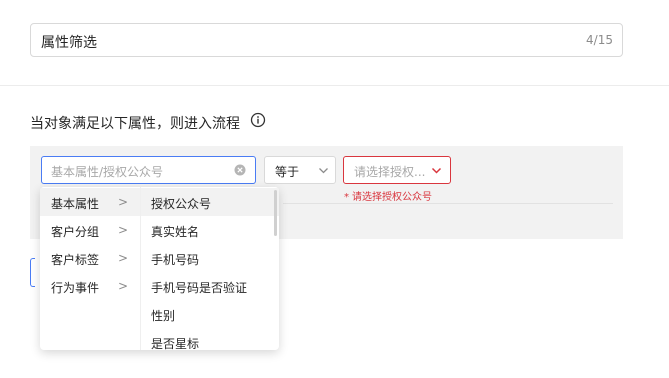  I want to click on cascader-option-label: 是否星标, so click(175, 343).